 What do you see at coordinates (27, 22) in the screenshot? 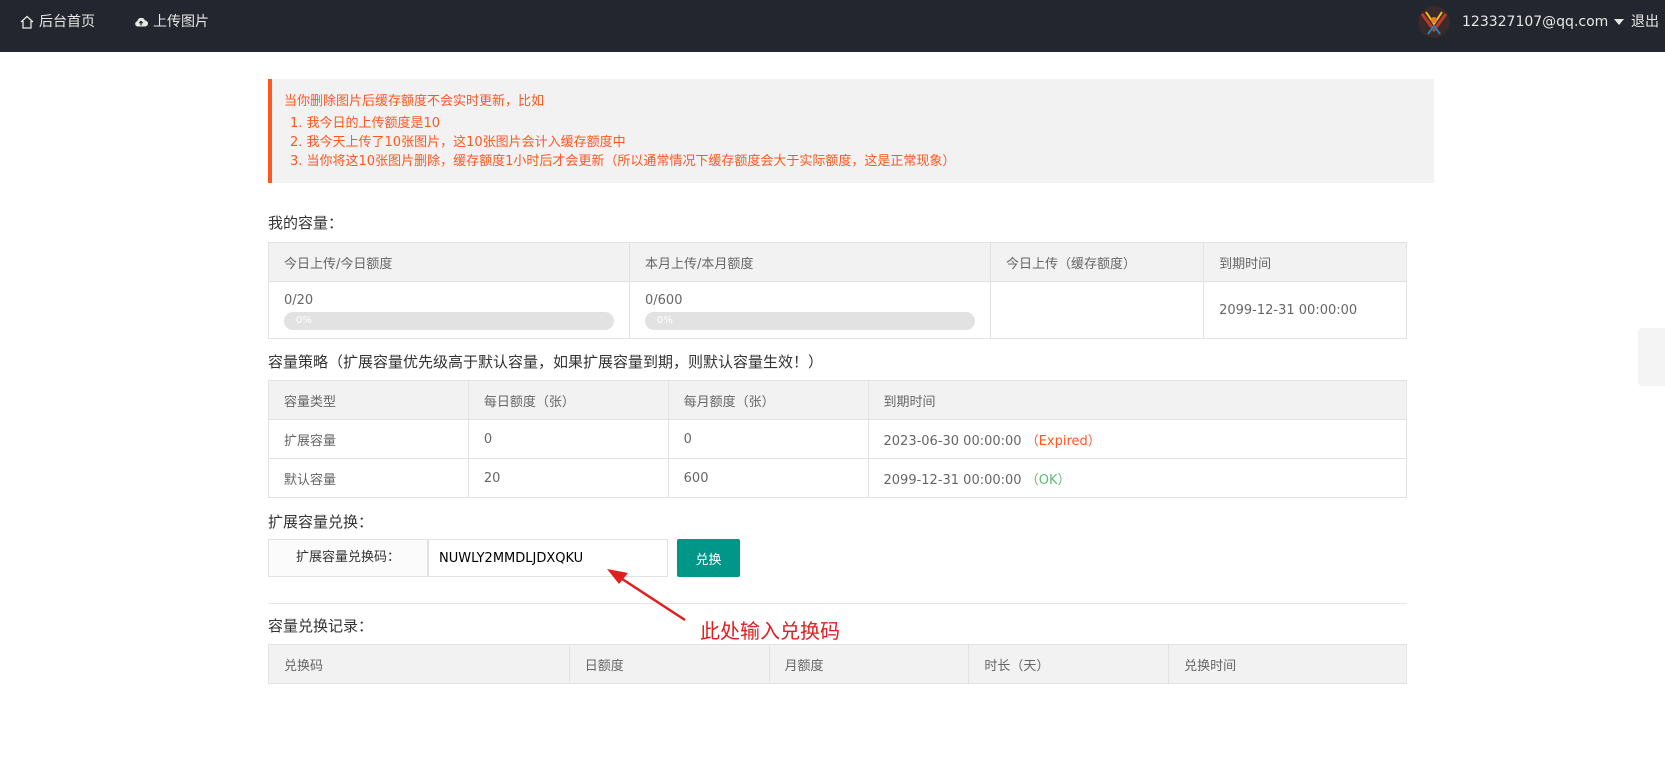
I see `home-icon` at bounding box center [27, 22].